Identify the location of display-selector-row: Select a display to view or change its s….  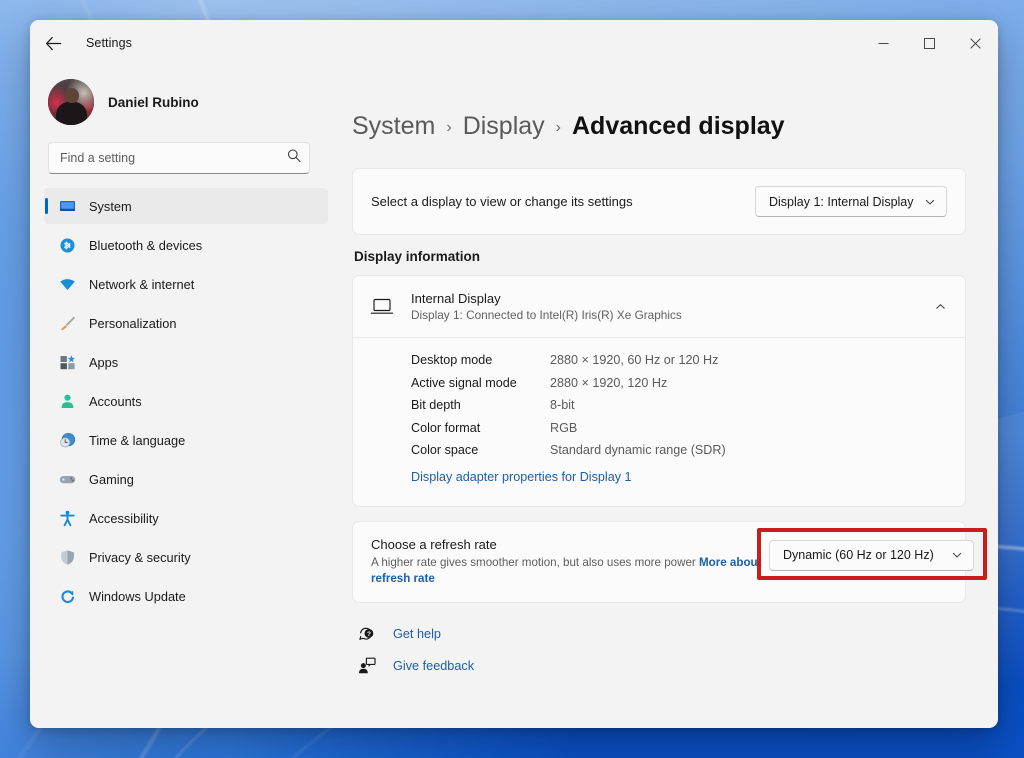
(659, 201).